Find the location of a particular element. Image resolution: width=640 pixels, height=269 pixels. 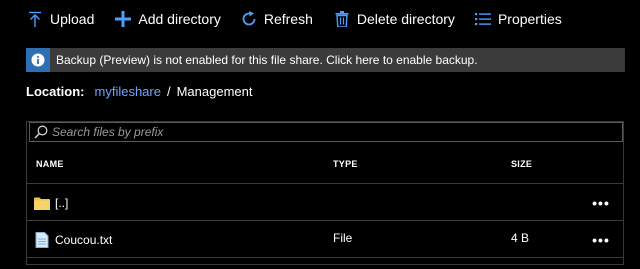

upload-button: Upload is located at coordinates (60, 19).